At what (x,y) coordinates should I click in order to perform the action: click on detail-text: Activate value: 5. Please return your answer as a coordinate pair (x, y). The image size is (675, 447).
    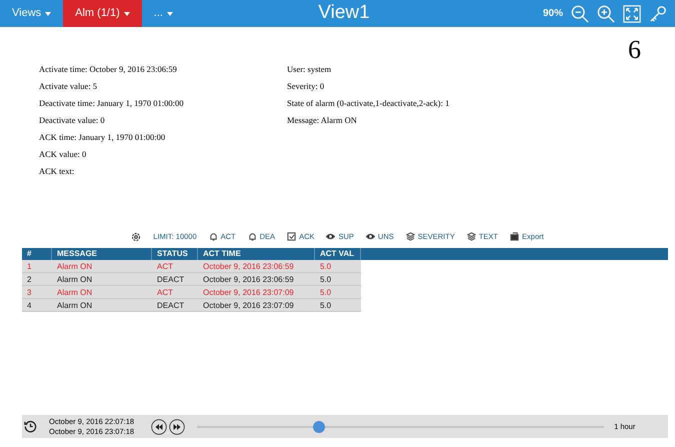
    Looking at the image, I should click on (68, 86).